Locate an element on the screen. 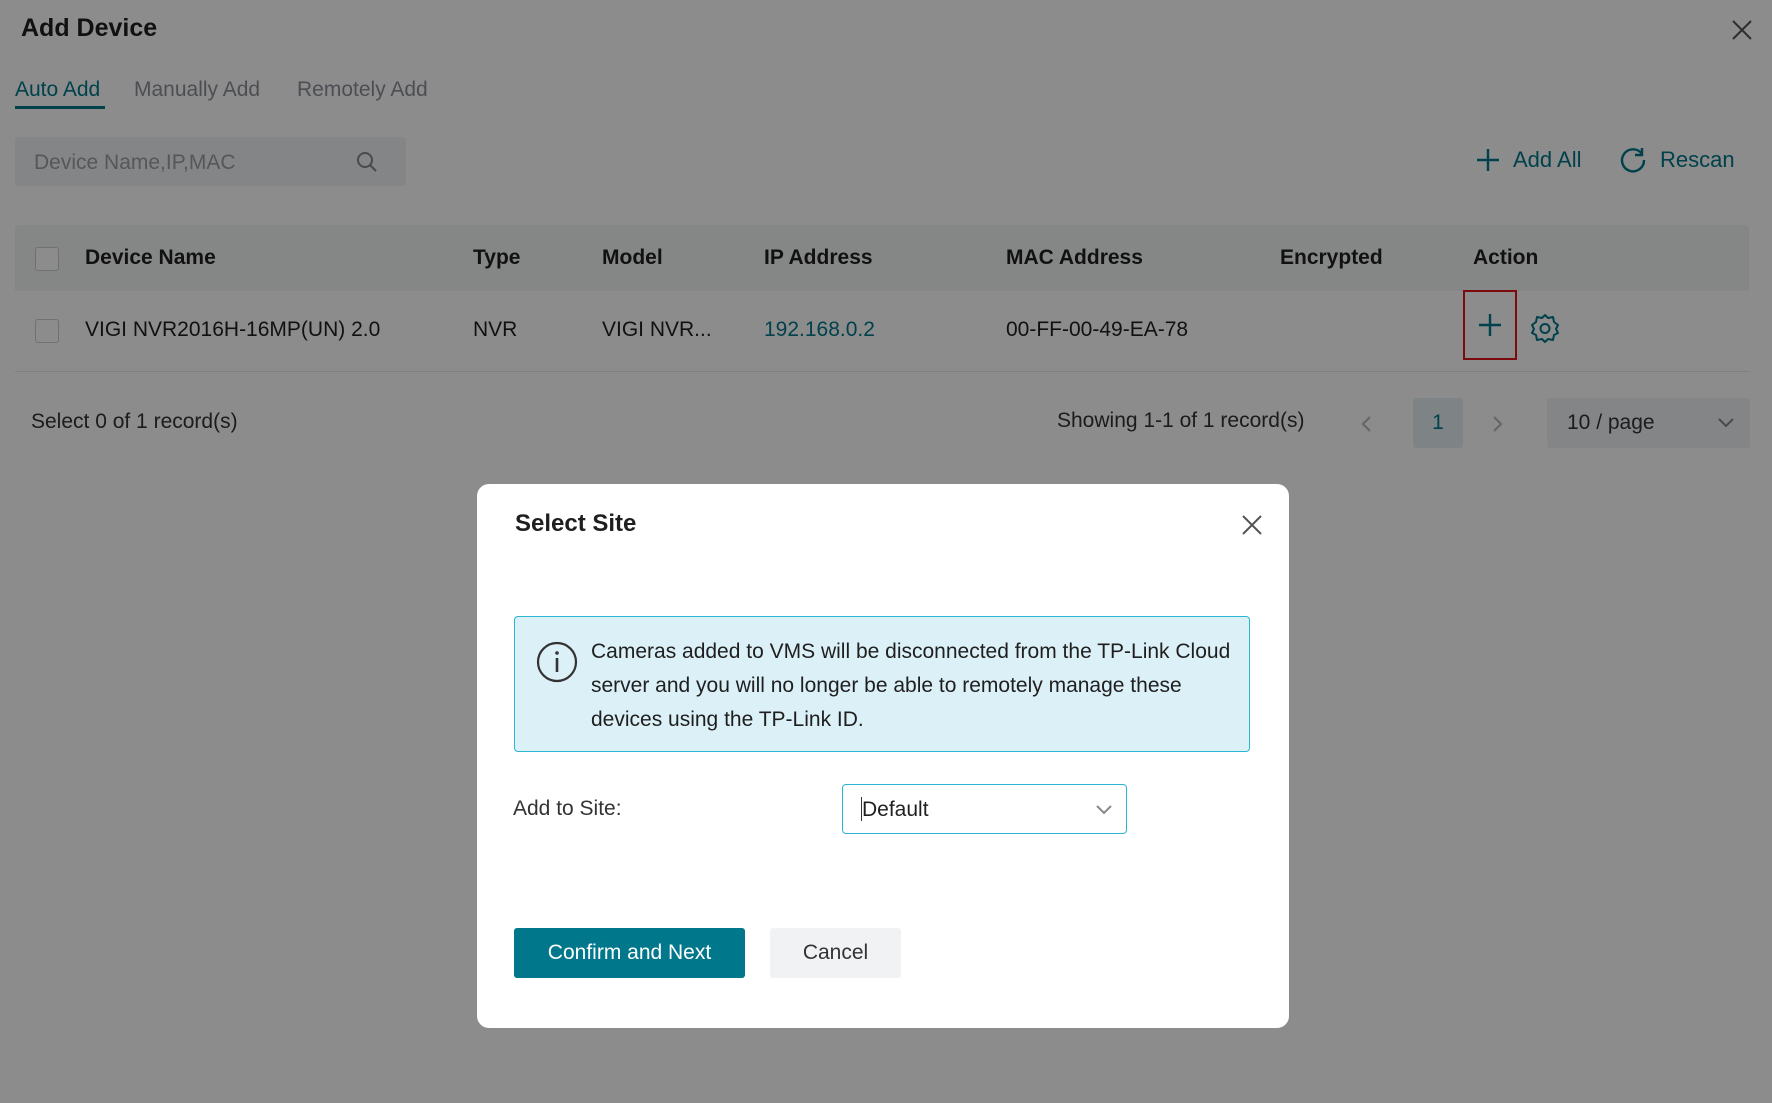 The width and height of the screenshot is (1772, 1103). site-select-value: Default is located at coordinates (895, 809).